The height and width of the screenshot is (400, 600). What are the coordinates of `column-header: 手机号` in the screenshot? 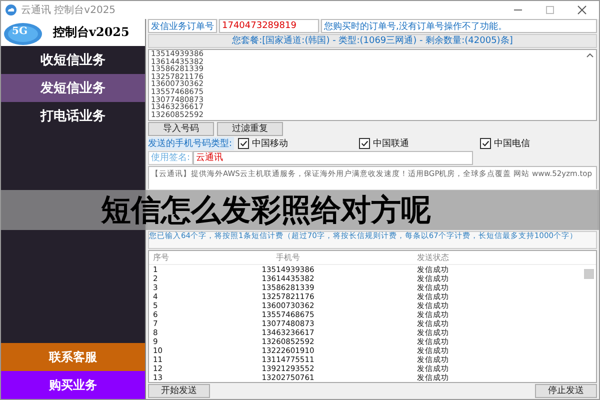 It's located at (288, 258).